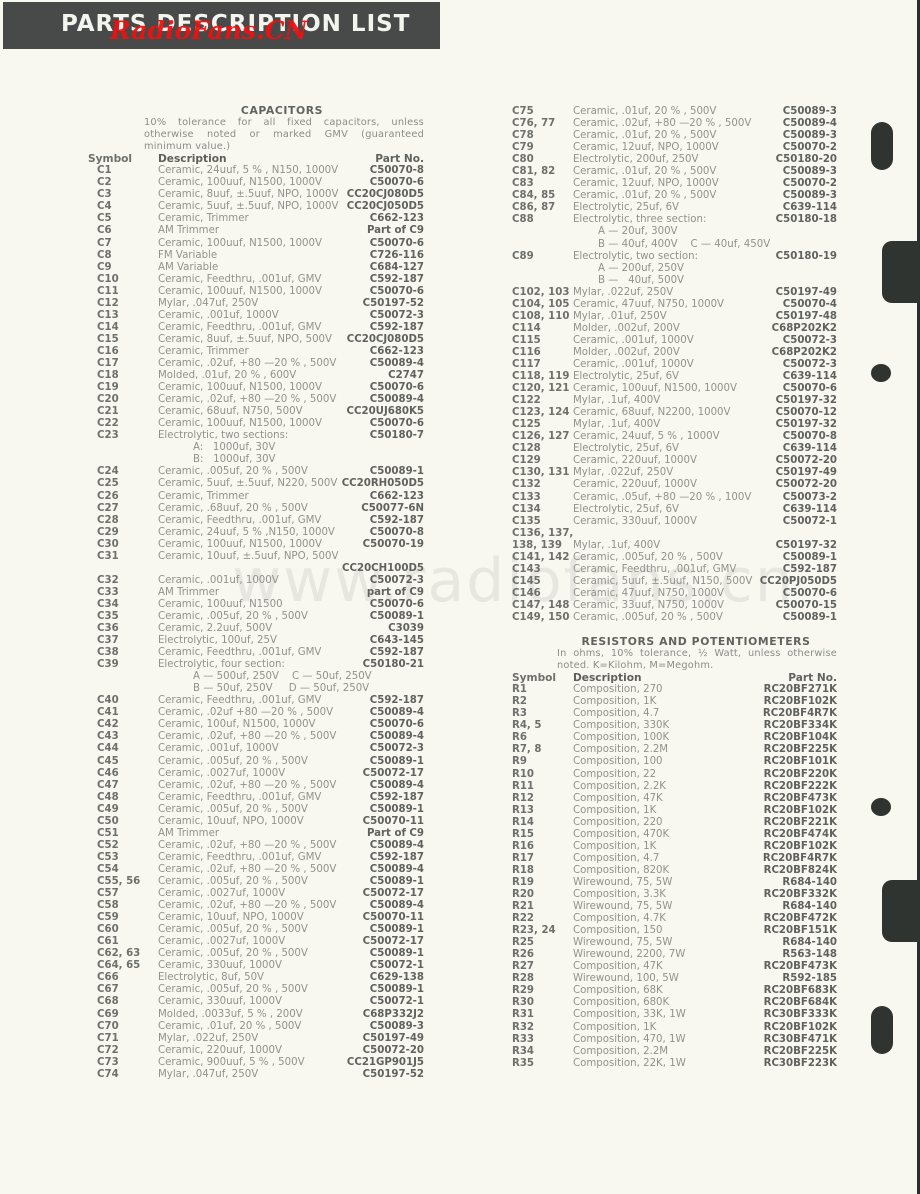 This screenshot has height=1194, width=920. What do you see at coordinates (649, 304) in the screenshot?
I see `part-description: Ceramic, 47uuf, N750, 1000V` at bounding box center [649, 304].